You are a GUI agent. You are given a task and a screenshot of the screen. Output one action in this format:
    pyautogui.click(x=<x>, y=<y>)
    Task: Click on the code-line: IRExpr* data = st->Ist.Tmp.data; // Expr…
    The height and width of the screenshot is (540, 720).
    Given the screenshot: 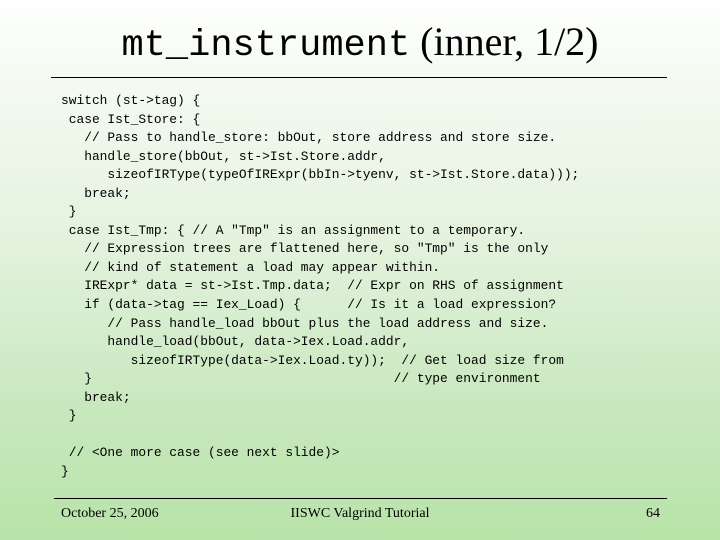 What is the action you would take?
    pyautogui.click(x=312, y=286)
    